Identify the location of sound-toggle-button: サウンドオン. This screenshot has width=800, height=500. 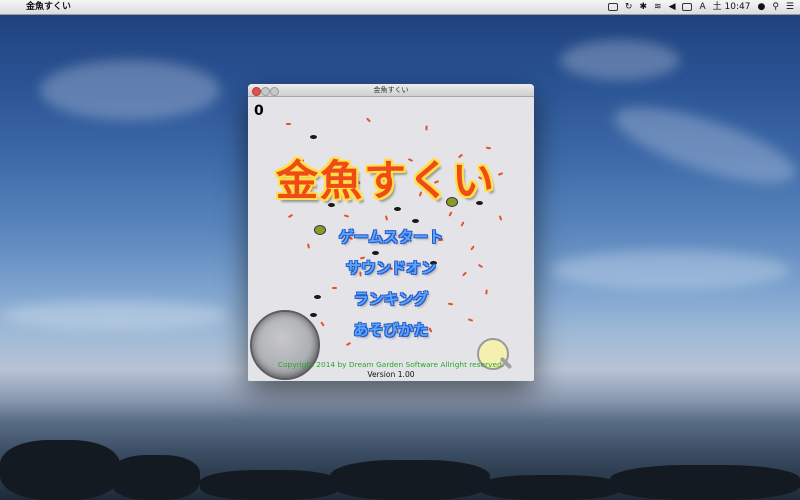
(391, 267).